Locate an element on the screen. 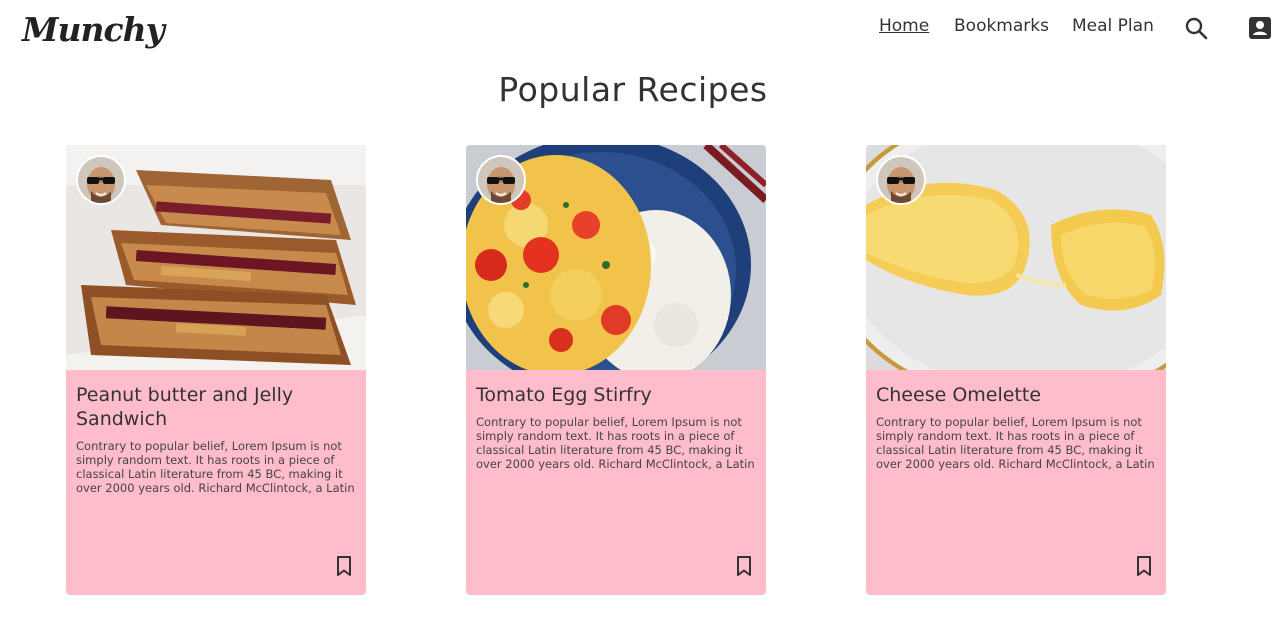  nav-bookmarks: Bookmarks is located at coordinates (1001, 26).